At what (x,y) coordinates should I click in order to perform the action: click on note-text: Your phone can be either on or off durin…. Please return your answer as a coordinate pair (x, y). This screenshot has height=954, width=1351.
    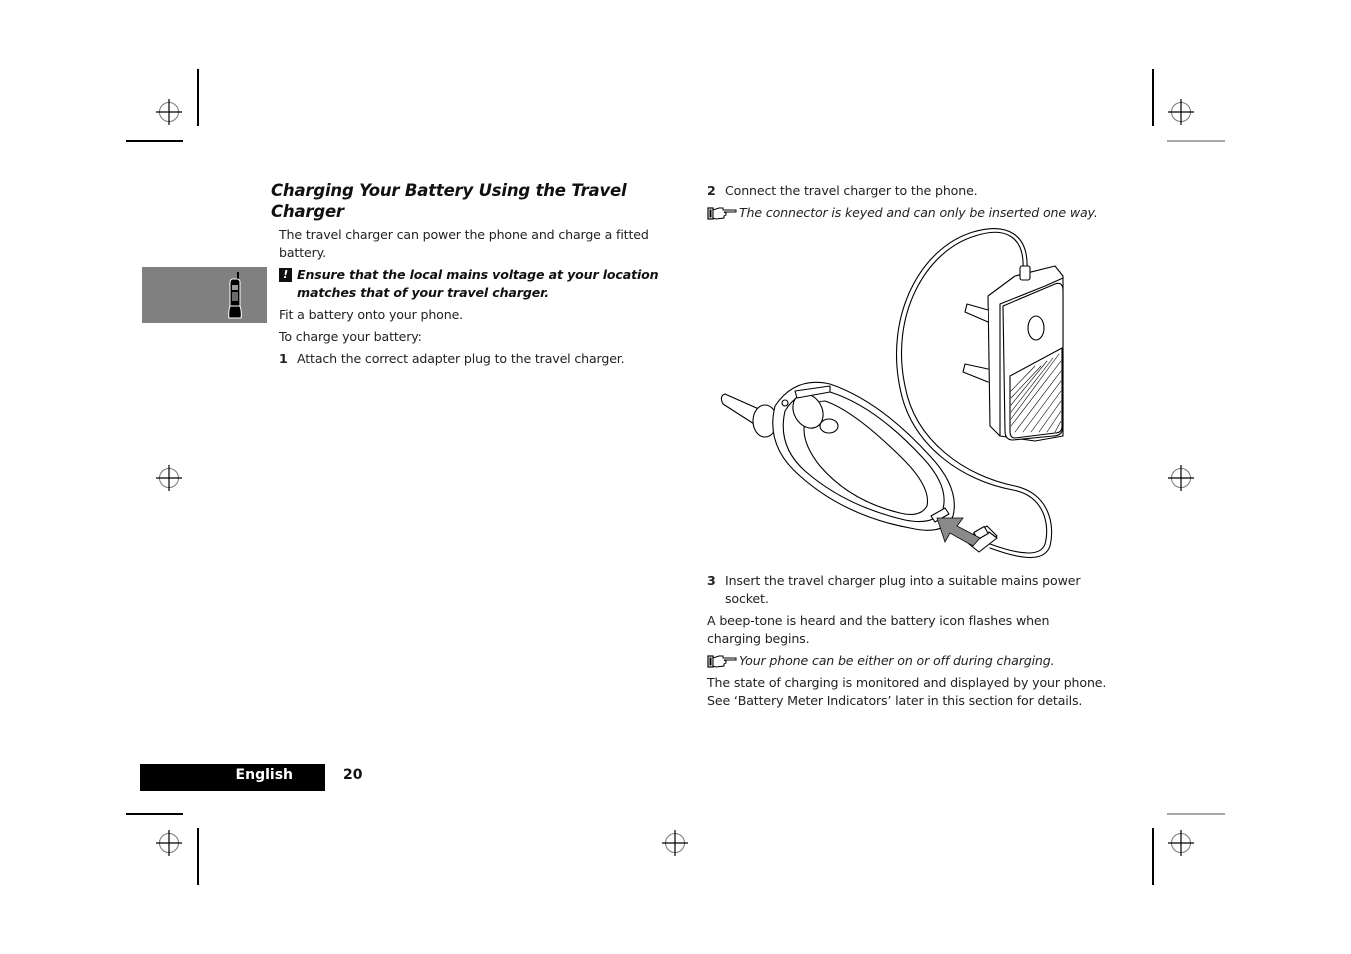
    Looking at the image, I should click on (897, 660).